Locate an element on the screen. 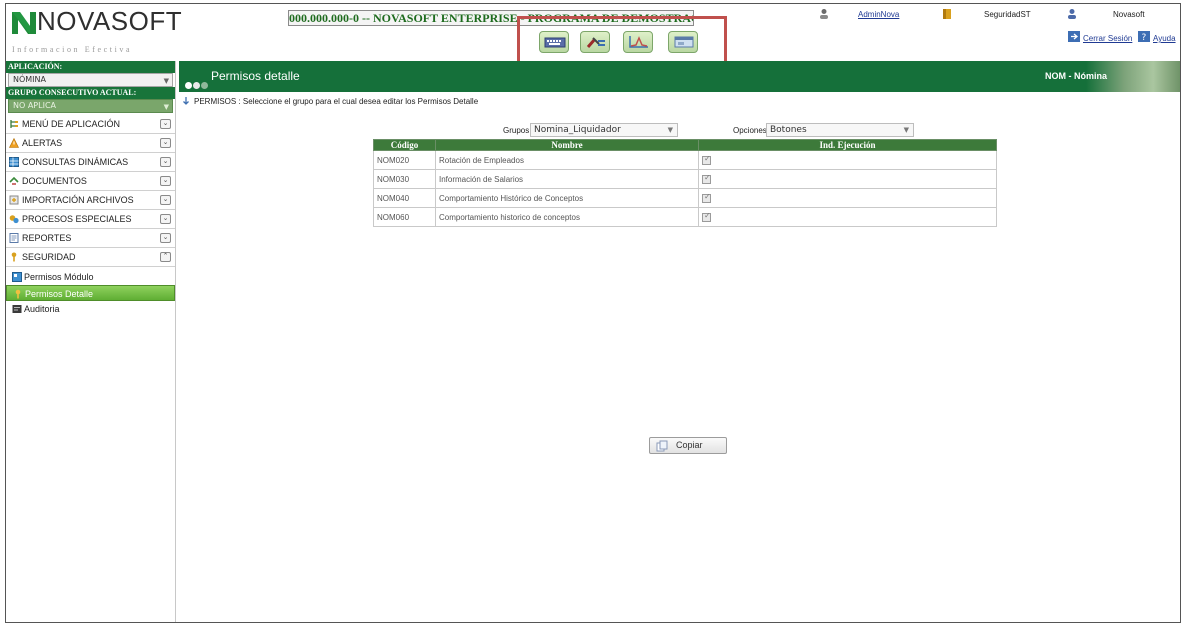  audit-icon is located at coordinates (17, 309).